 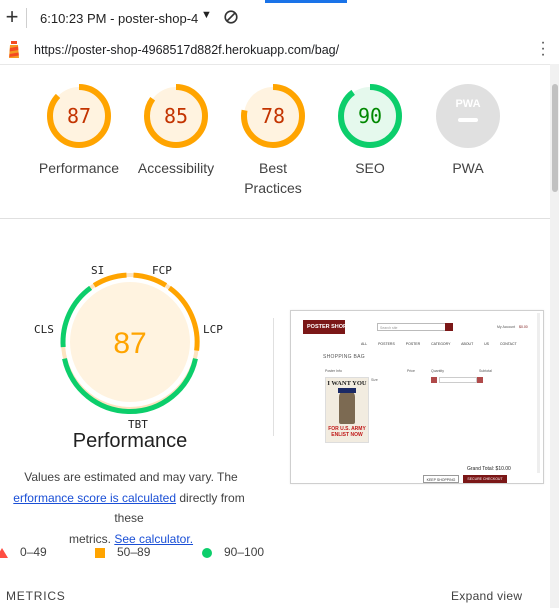 What do you see at coordinates (119, 18) in the screenshot?
I see `tab-title: 6:10:23 PM - poster-shop-4968` at bounding box center [119, 18].